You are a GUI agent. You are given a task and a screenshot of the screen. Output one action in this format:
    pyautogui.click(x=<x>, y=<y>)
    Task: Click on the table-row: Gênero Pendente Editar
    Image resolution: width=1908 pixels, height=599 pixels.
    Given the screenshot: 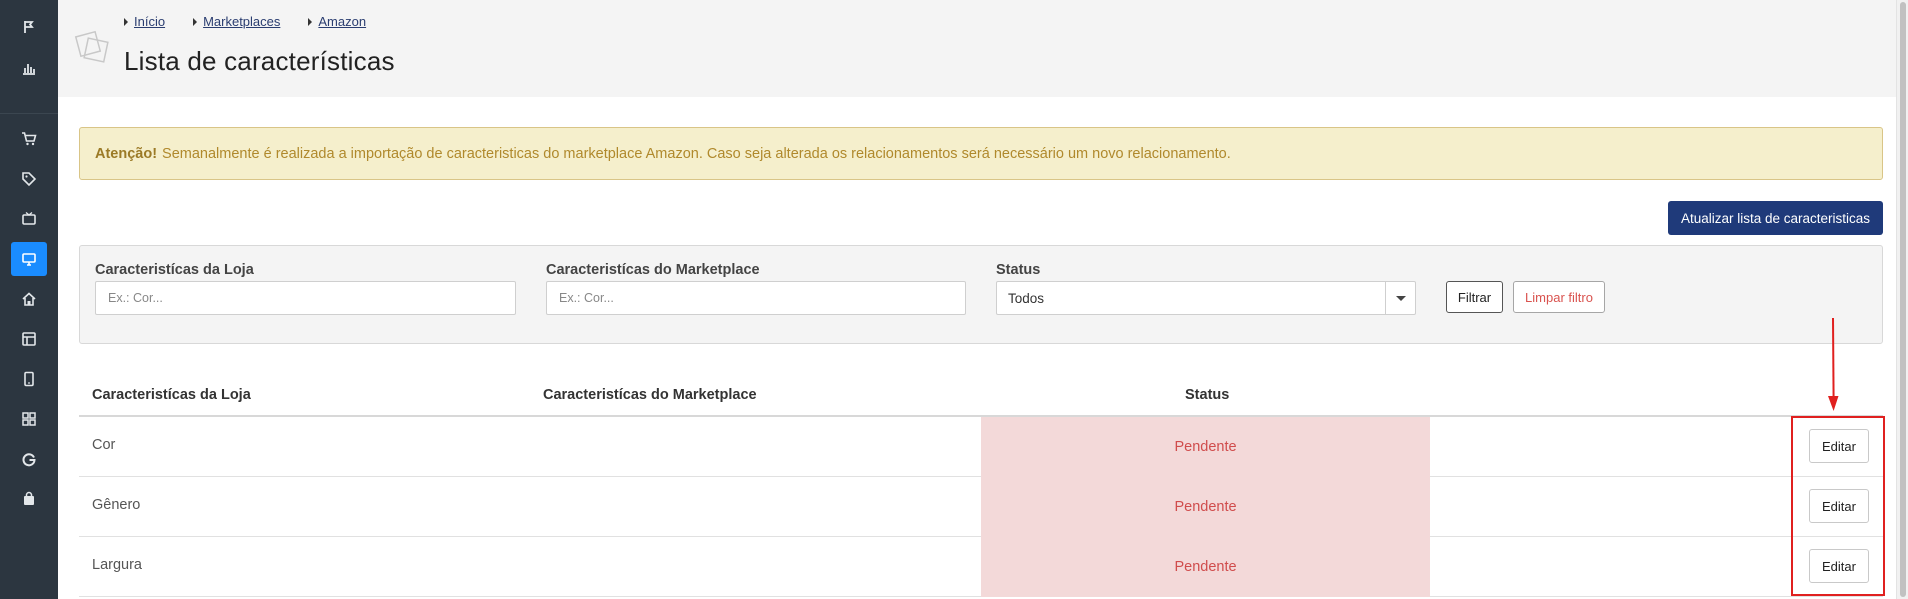 What is the action you would take?
    pyautogui.click(x=981, y=507)
    